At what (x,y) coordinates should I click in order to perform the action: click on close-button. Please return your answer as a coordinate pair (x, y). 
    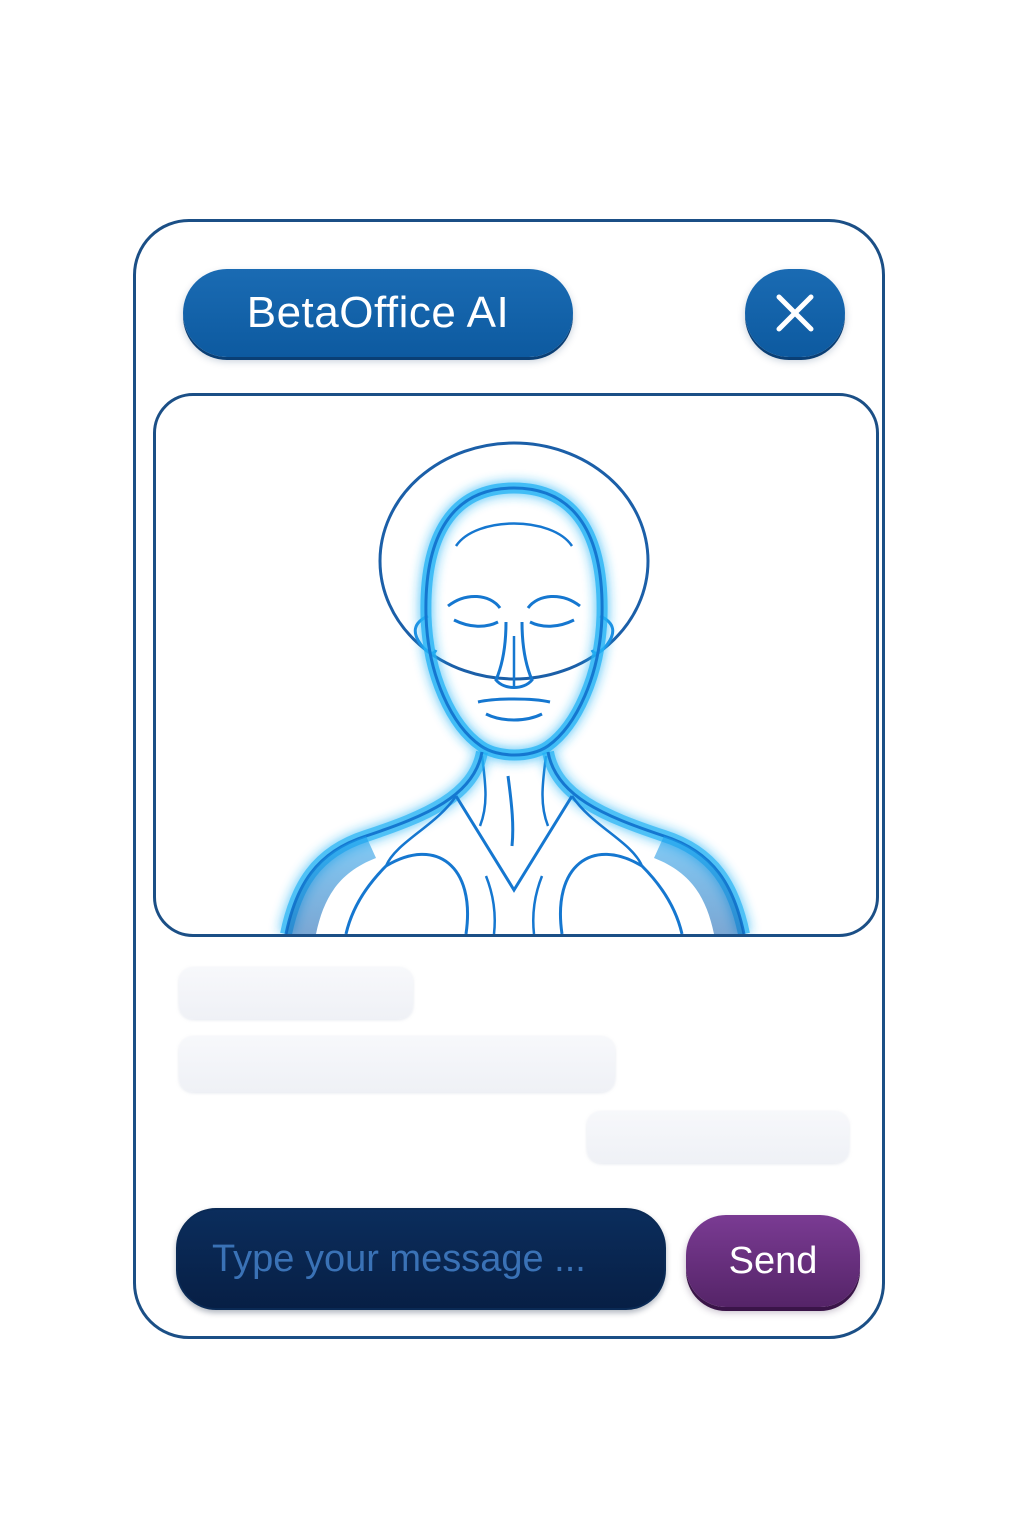
    Looking at the image, I should click on (795, 313).